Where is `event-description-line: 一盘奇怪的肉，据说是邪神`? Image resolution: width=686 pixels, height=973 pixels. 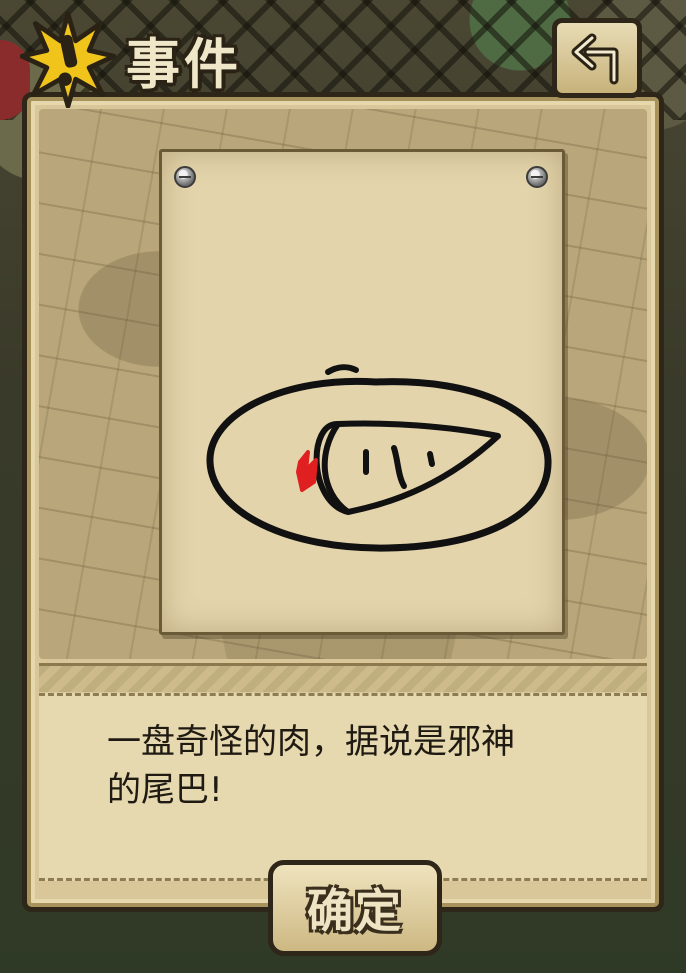 event-description-line: 一盘奇怪的肉，据说是邪神 is located at coordinates (311, 742).